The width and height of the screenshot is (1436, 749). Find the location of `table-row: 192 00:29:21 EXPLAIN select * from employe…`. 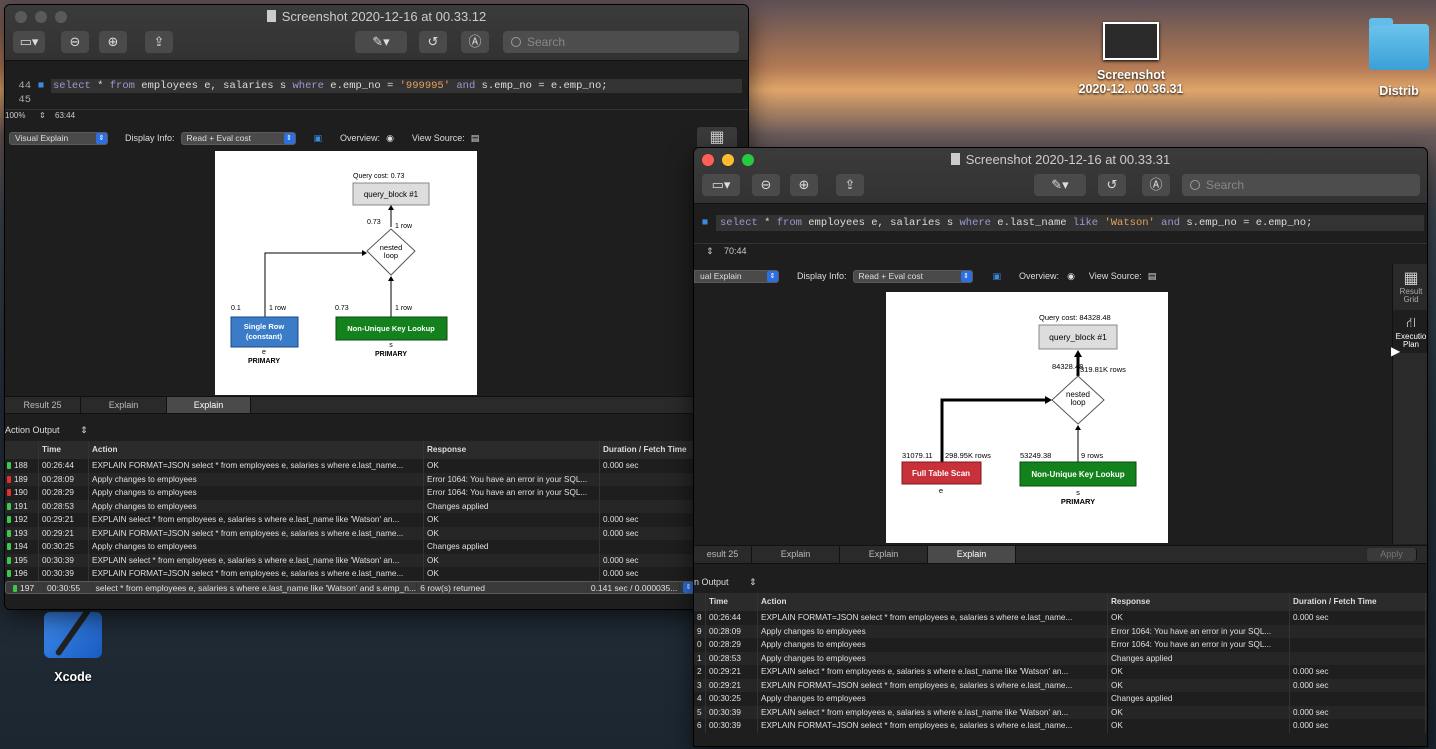

table-row: 192 00:29:21 EXPLAIN select * from employe… is located at coordinates (350, 520).